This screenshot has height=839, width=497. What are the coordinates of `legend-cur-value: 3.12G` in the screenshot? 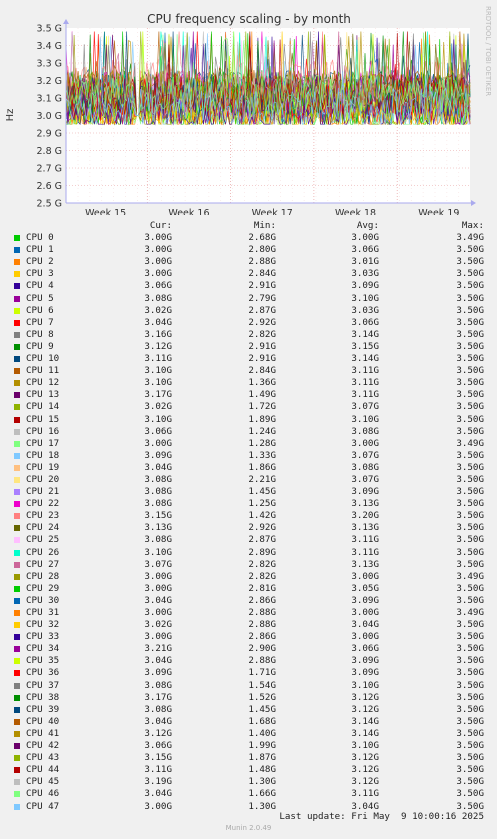 It's located at (158, 346).